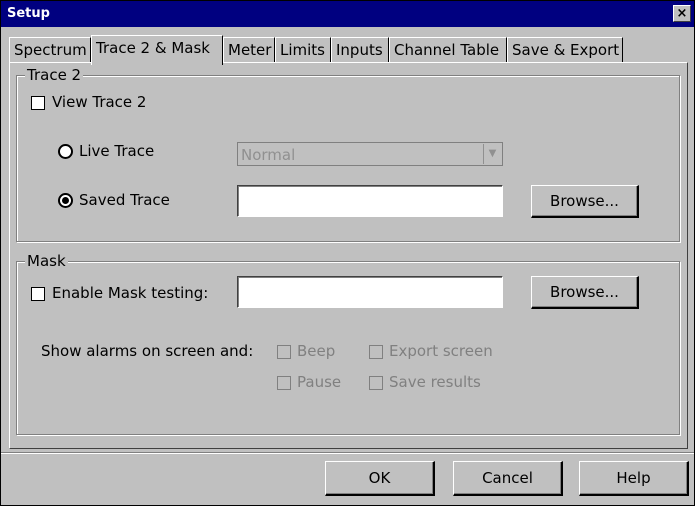 This screenshot has height=506, width=695. I want to click on saved-trace-path-input, so click(370, 201).